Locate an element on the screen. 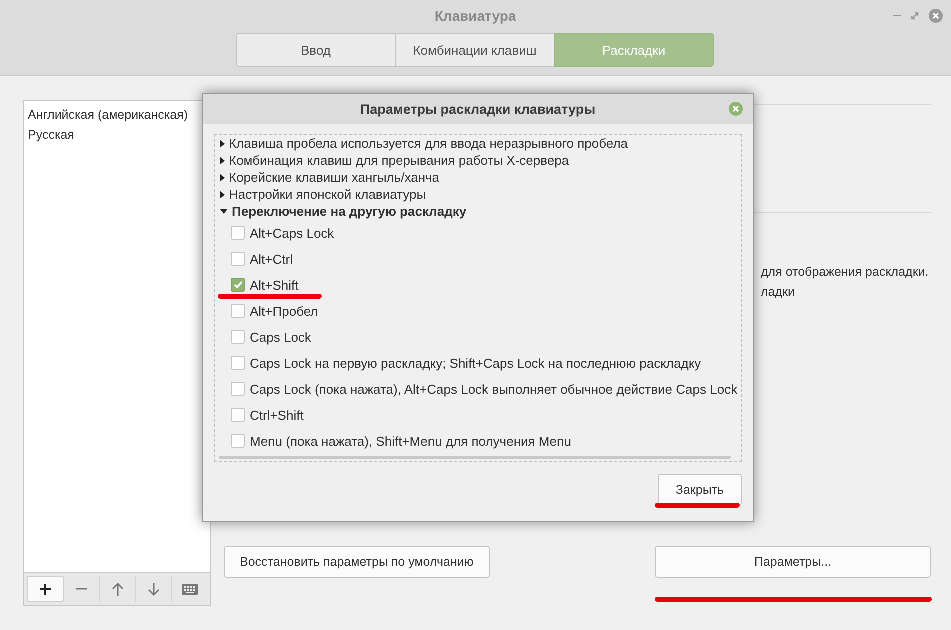 This screenshot has width=951, height=630. tree-item: Клавиша пробела используется для ввода неразрывного пробела is located at coordinates (478, 143).